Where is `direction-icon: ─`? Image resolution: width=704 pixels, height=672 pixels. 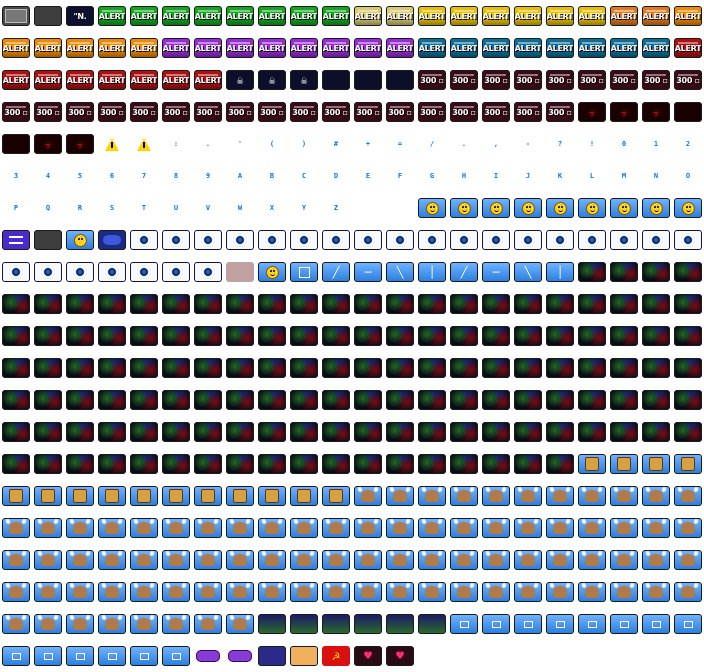
direction-icon: ─ is located at coordinates (496, 272).